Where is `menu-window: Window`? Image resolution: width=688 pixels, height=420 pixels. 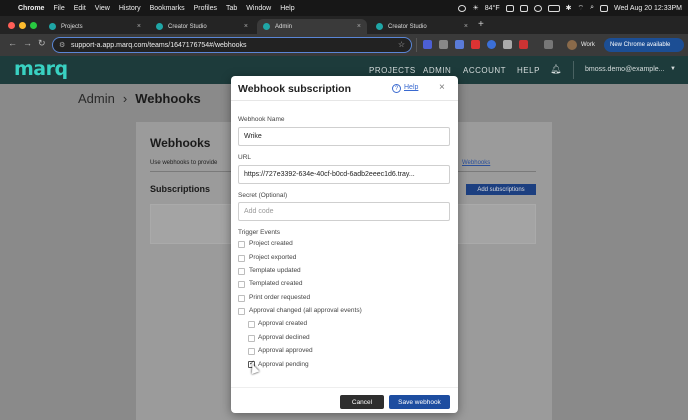
menu-window: Window is located at coordinates (258, 8).